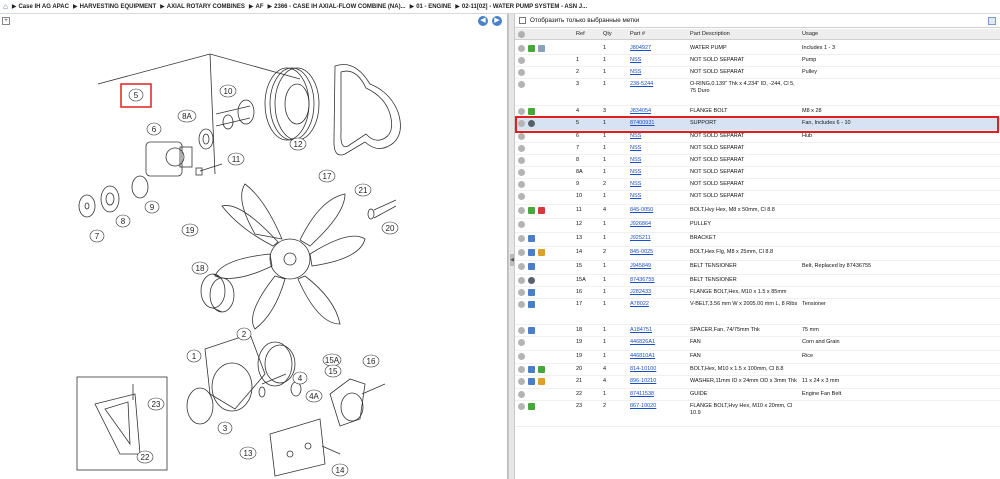 This screenshot has height=479, width=1000. I want to click on row-part-number: 867-10020, so click(643, 406).